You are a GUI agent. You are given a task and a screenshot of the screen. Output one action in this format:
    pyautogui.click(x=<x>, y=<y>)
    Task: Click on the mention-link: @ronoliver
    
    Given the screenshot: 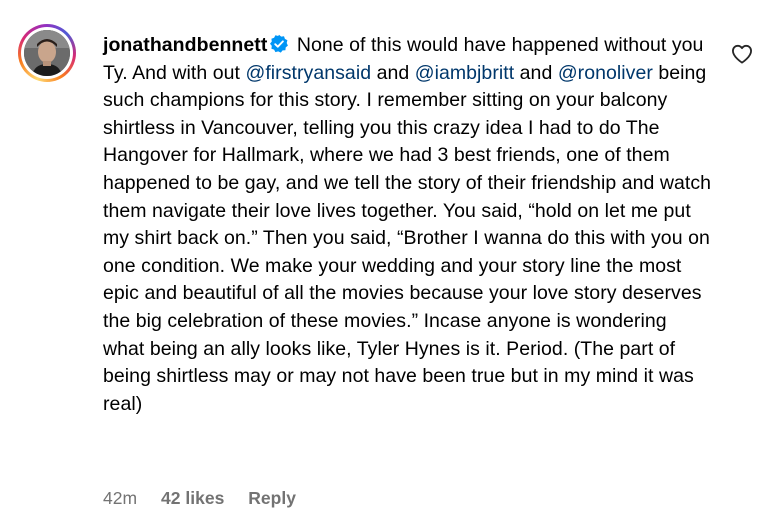 What is the action you would take?
    pyautogui.click(x=605, y=73)
    